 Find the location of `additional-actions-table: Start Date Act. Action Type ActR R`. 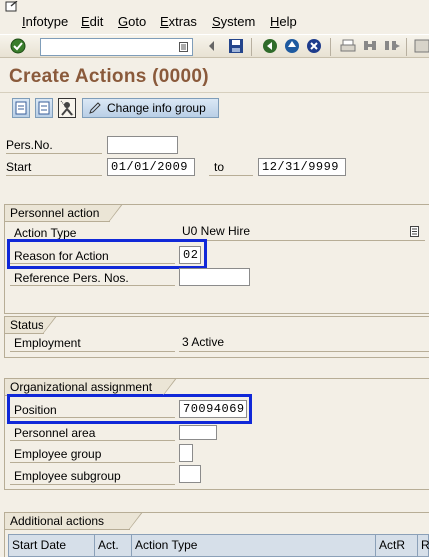

additional-actions-table: Start Date Act. Action Type ActR R is located at coordinates (218, 545).